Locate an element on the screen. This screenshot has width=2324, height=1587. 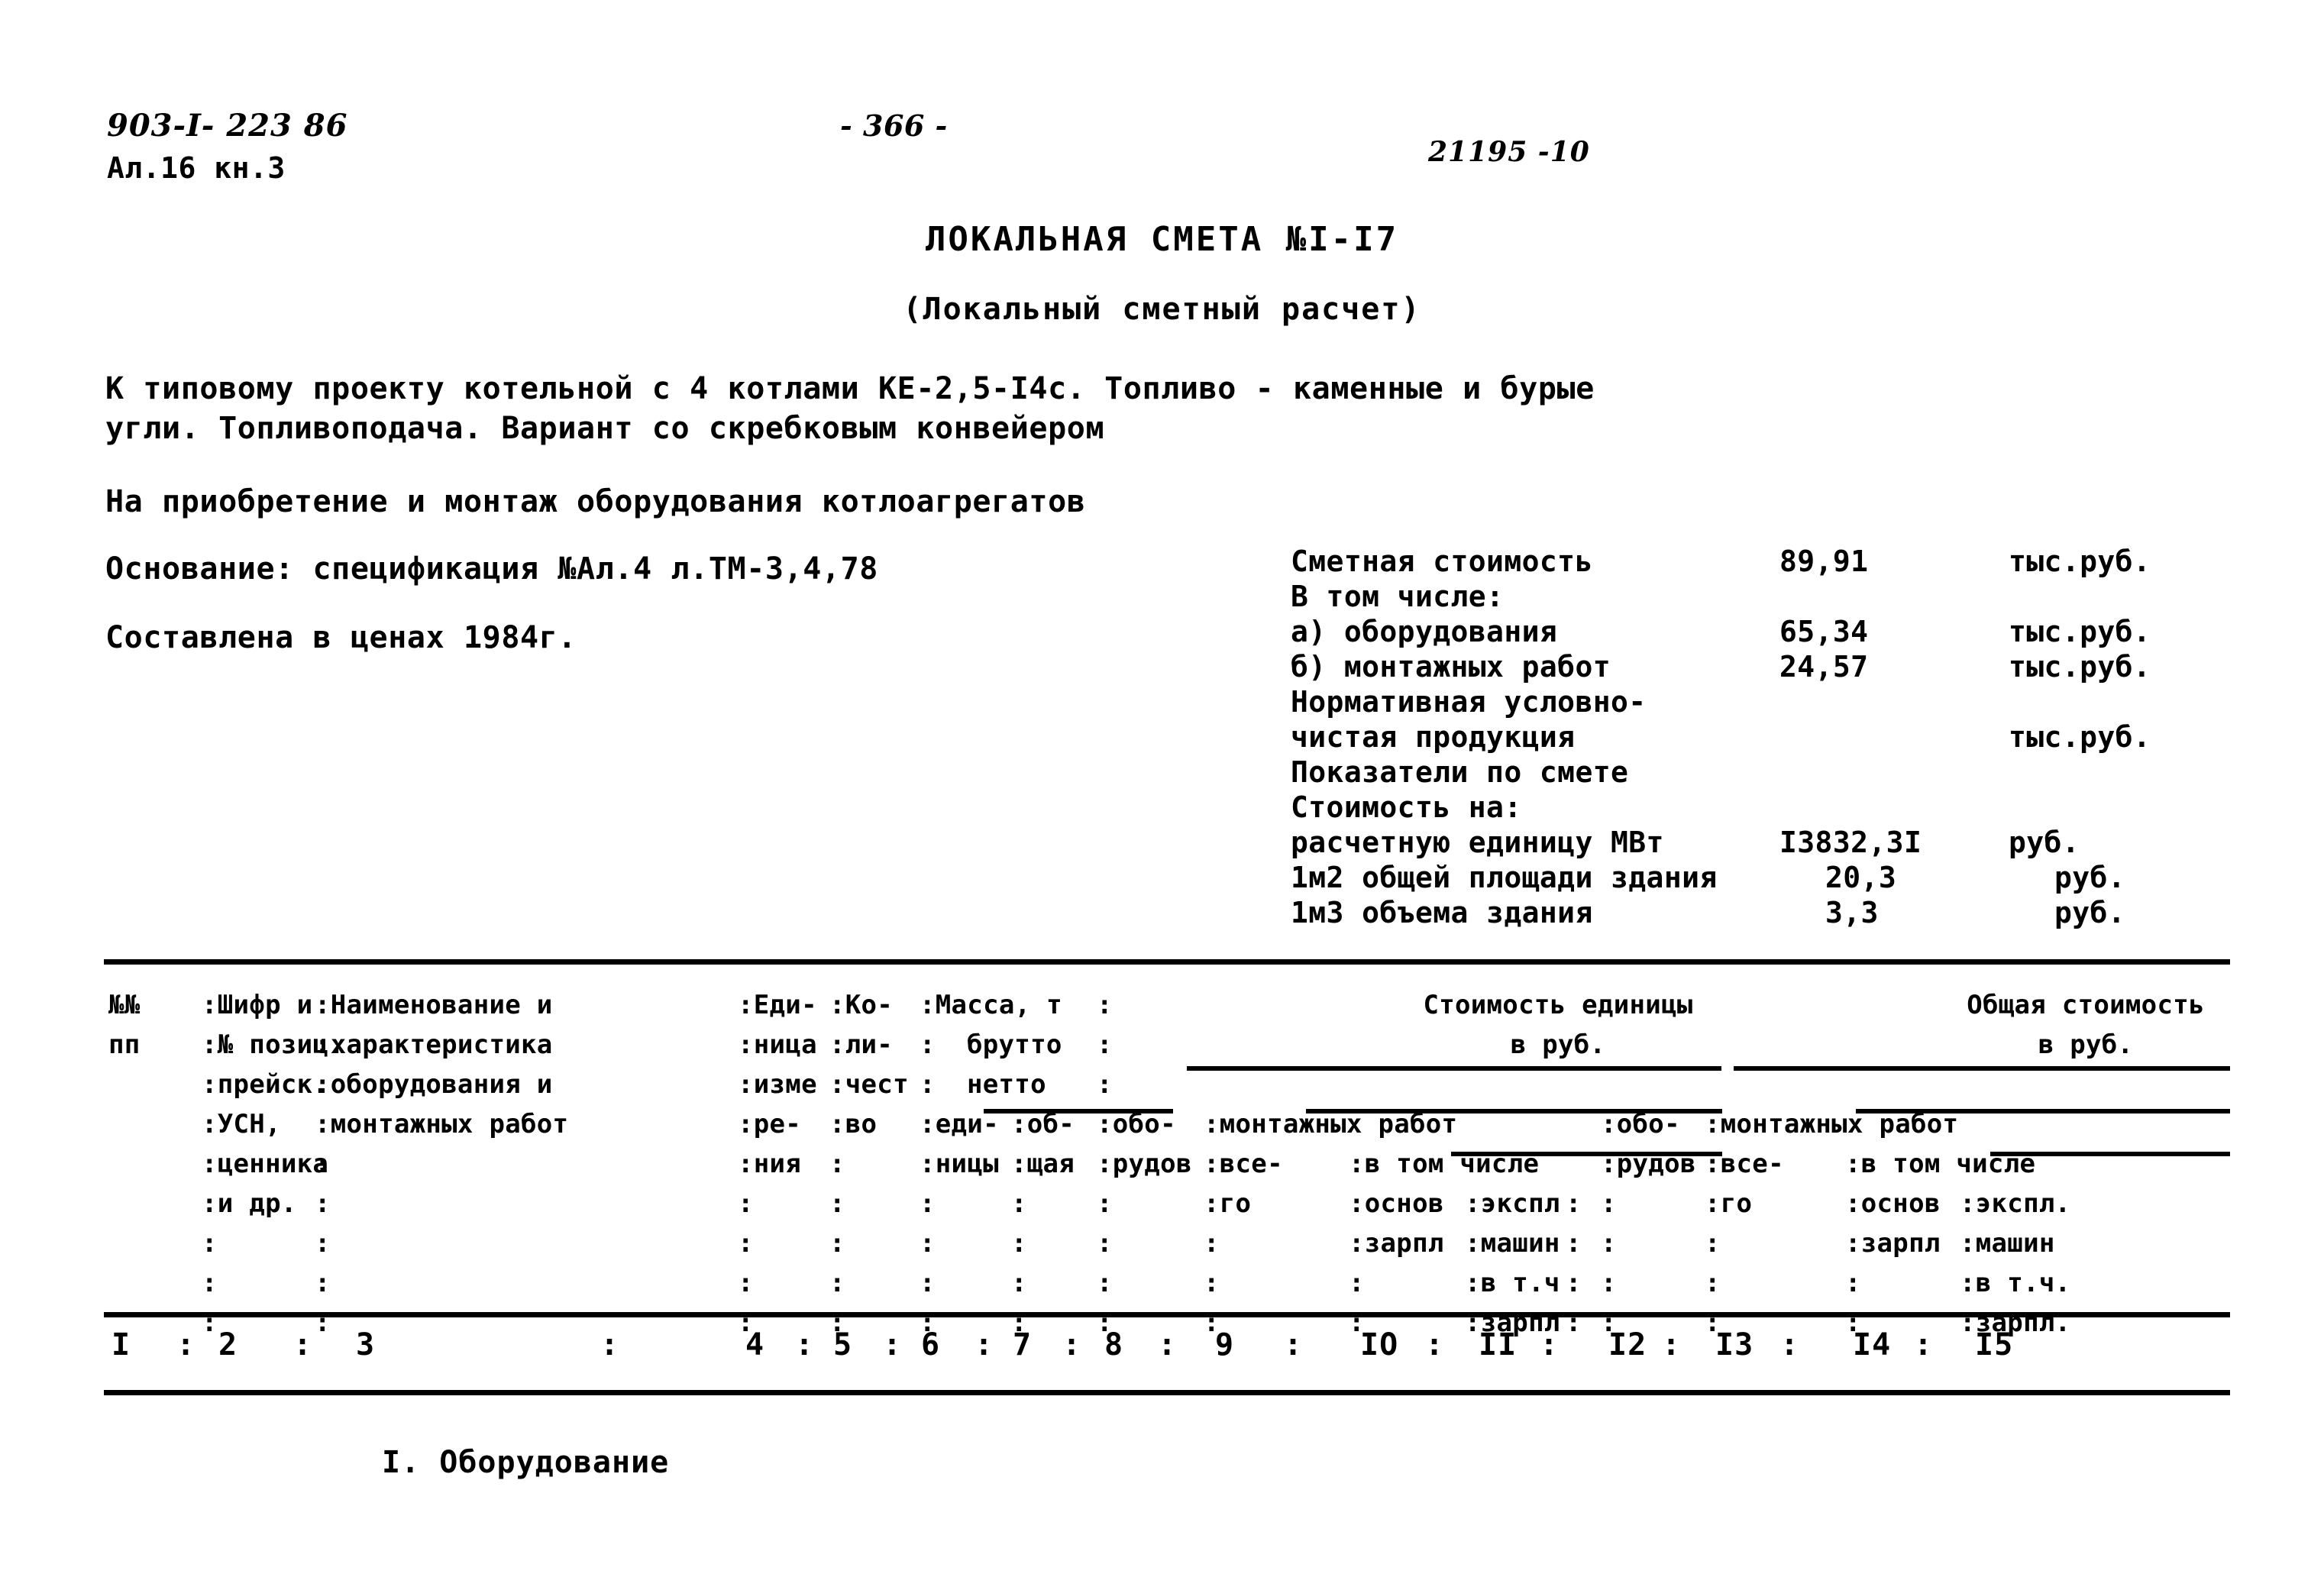
header-col15-line1: :экспл. is located at coordinates (2016, 1204).